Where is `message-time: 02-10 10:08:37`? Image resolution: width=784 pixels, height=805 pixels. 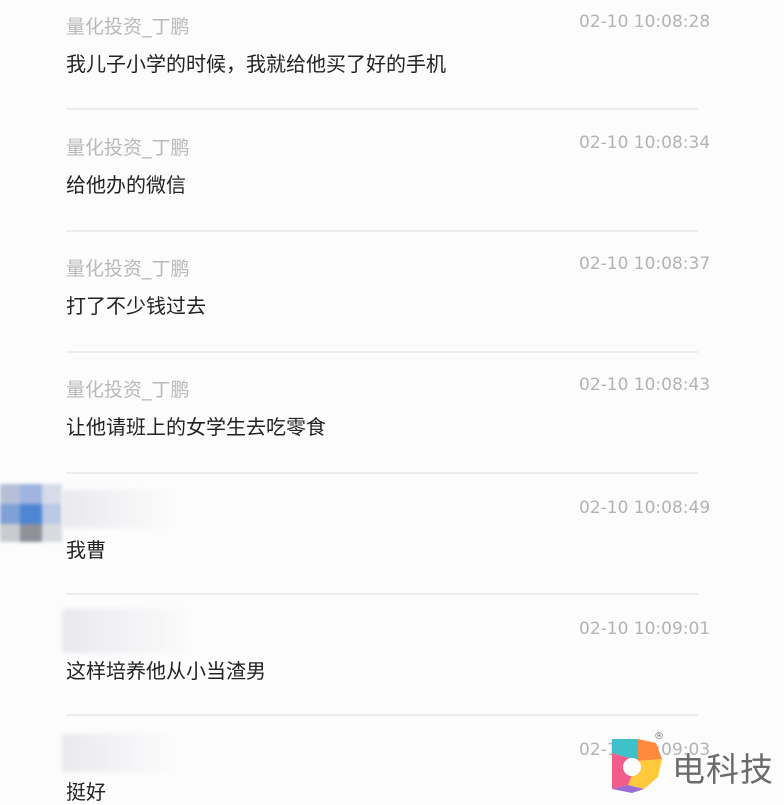
message-time: 02-10 10:08:37 is located at coordinates (645, 264).